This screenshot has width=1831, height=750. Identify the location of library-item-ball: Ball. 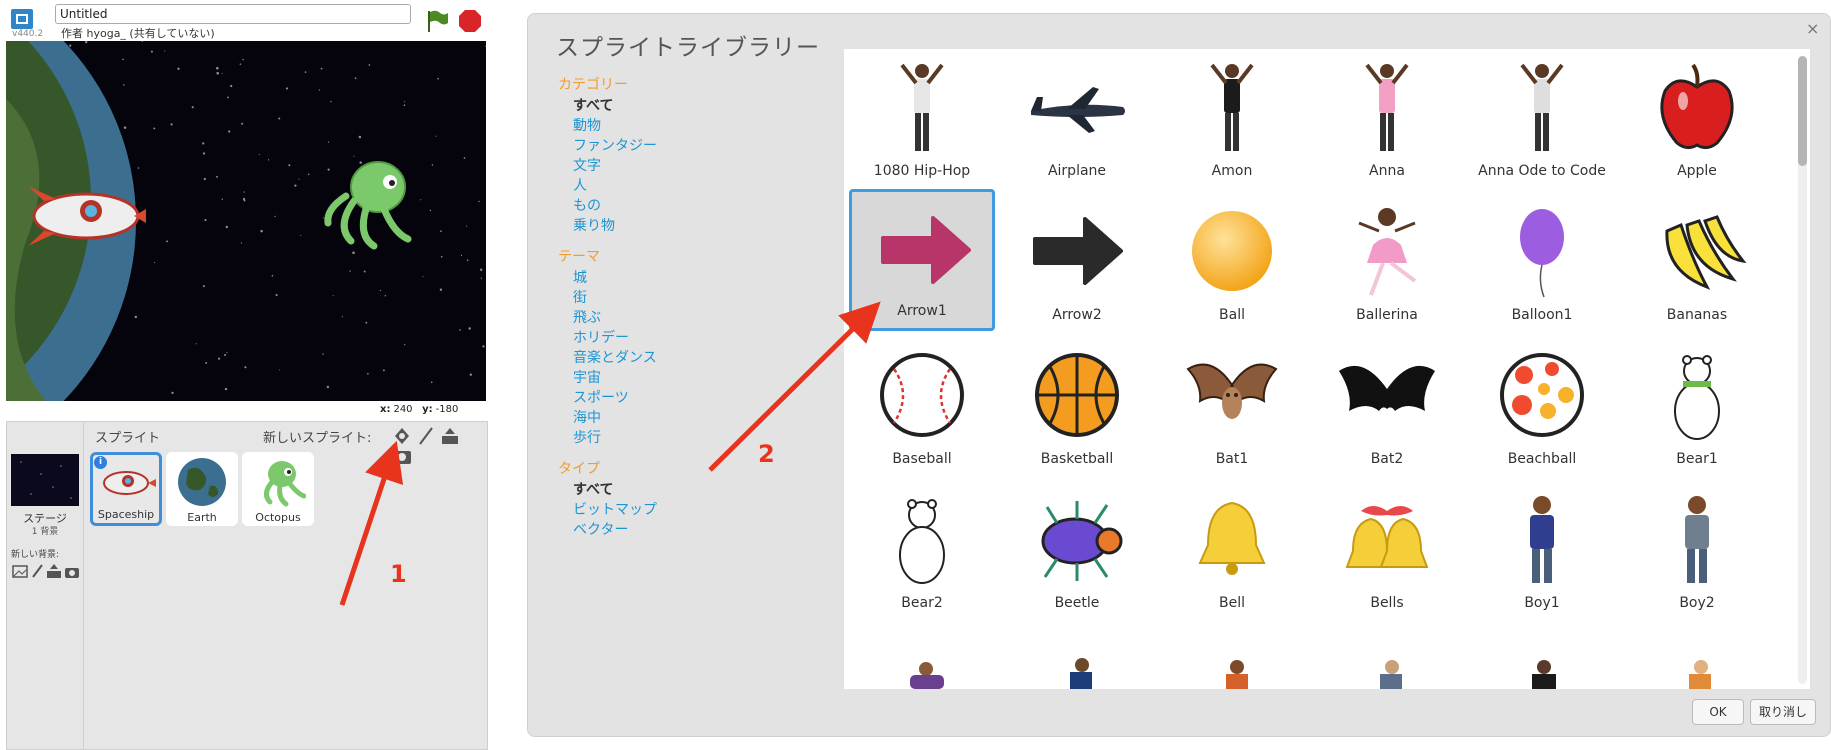
(1232, 264).